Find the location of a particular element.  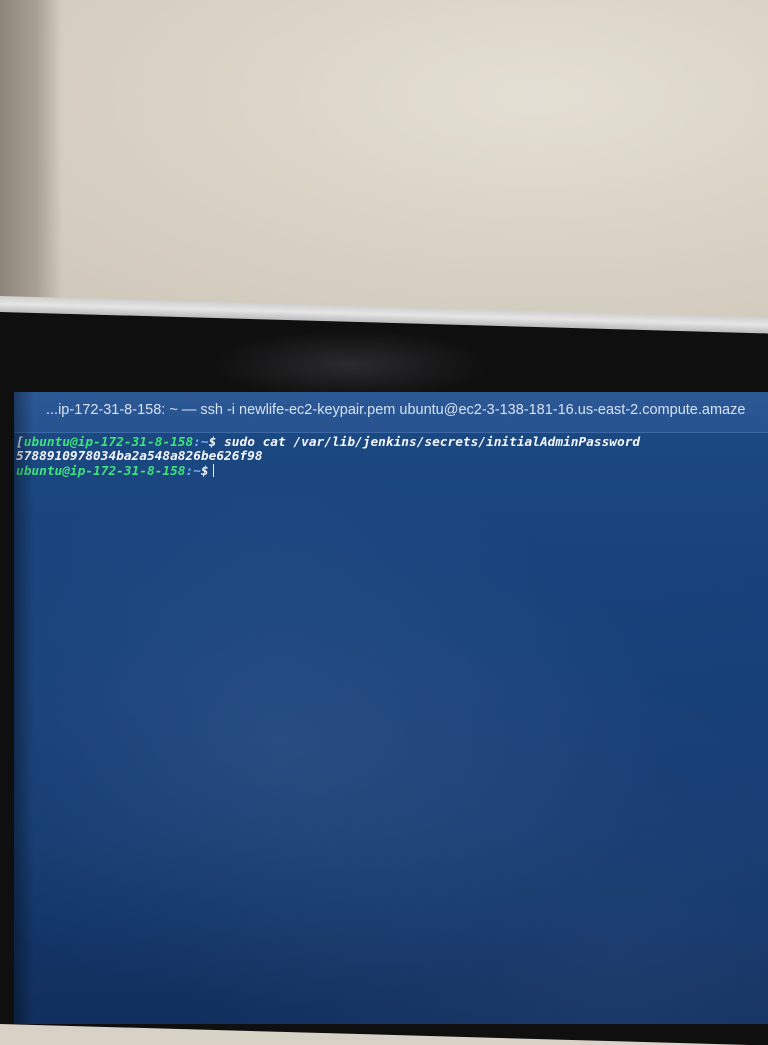

text-cursor is located at coordinates (213, 470).